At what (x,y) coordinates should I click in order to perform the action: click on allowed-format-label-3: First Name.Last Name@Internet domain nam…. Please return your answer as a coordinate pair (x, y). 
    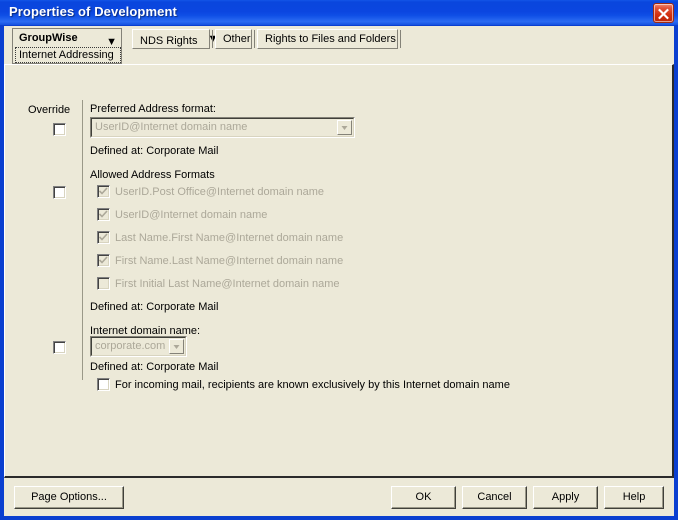
    Looking at the image, I should click on (229, 261).